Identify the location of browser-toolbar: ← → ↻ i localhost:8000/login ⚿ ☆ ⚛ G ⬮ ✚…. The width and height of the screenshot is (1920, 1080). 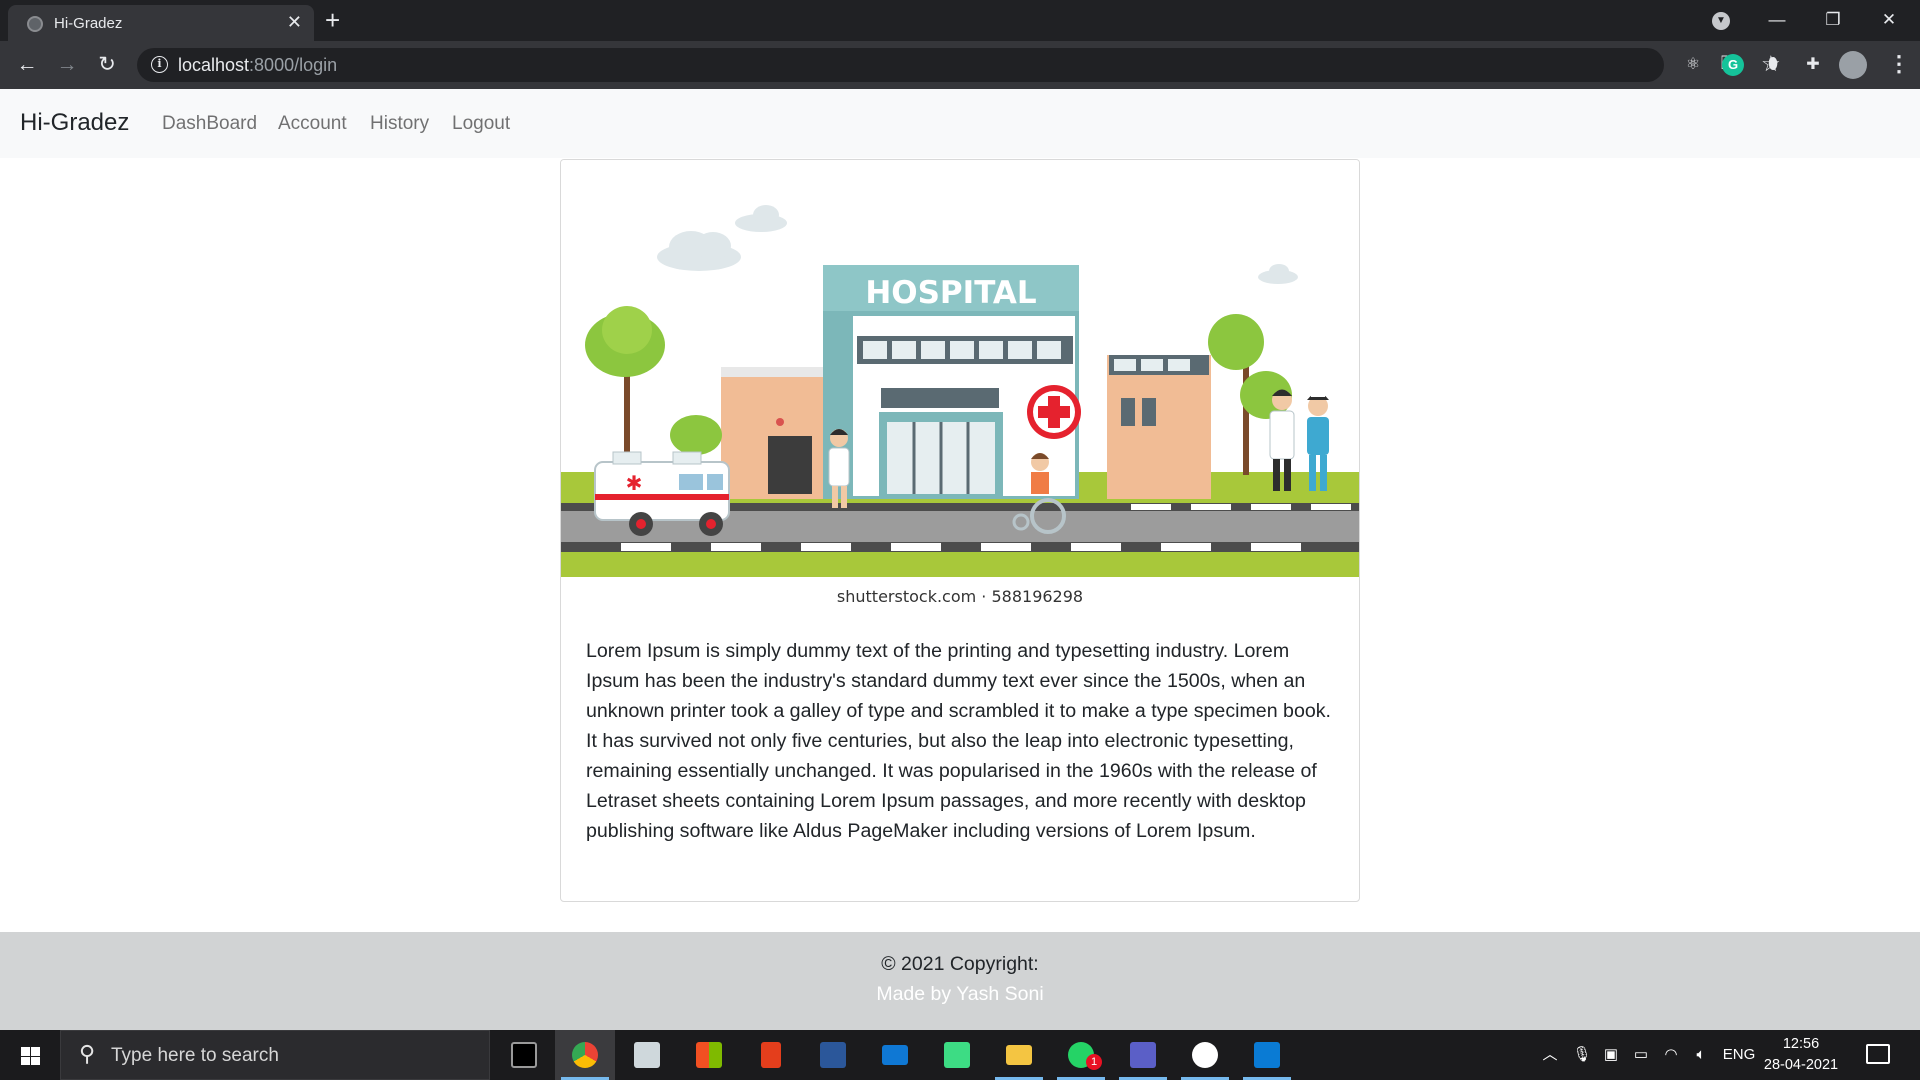
(960, 65).